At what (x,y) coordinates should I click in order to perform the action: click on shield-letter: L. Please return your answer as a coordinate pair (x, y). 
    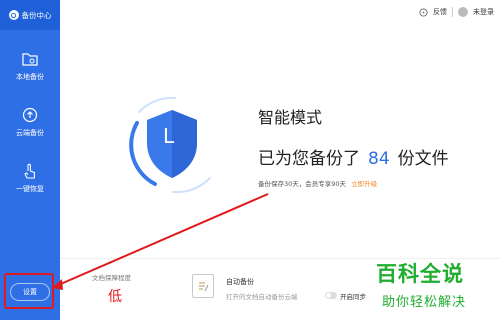
    Looking at the image, I should click on (169, 136).